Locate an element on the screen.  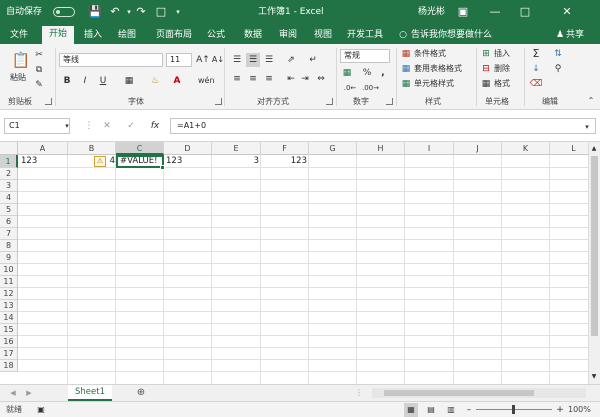
conditional-format-button: 条件格式 is located at coordinates (430, 54).